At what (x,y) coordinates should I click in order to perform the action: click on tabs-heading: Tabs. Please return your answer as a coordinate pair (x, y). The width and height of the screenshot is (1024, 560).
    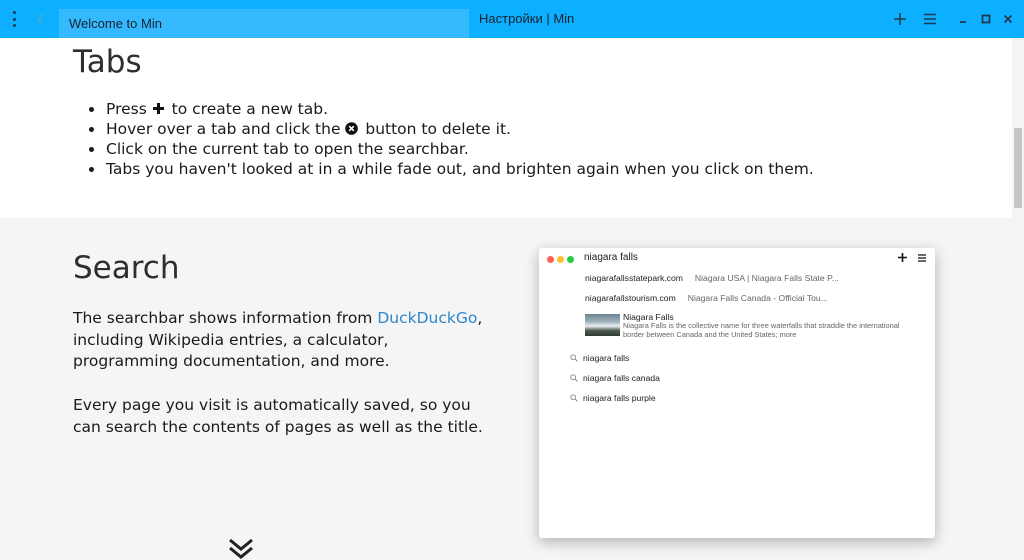
    Looking at the image, I should click on (107, 62).